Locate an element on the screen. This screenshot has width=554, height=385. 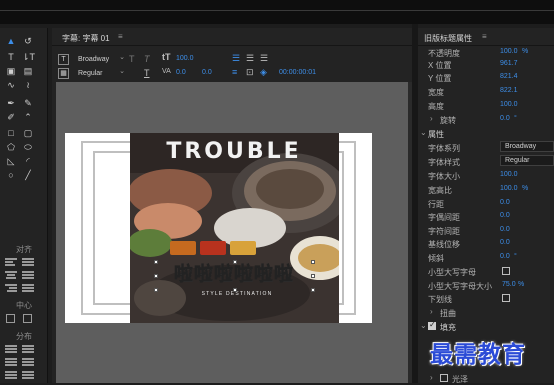
distribute-top-icon is located at coordinates (28, 349).